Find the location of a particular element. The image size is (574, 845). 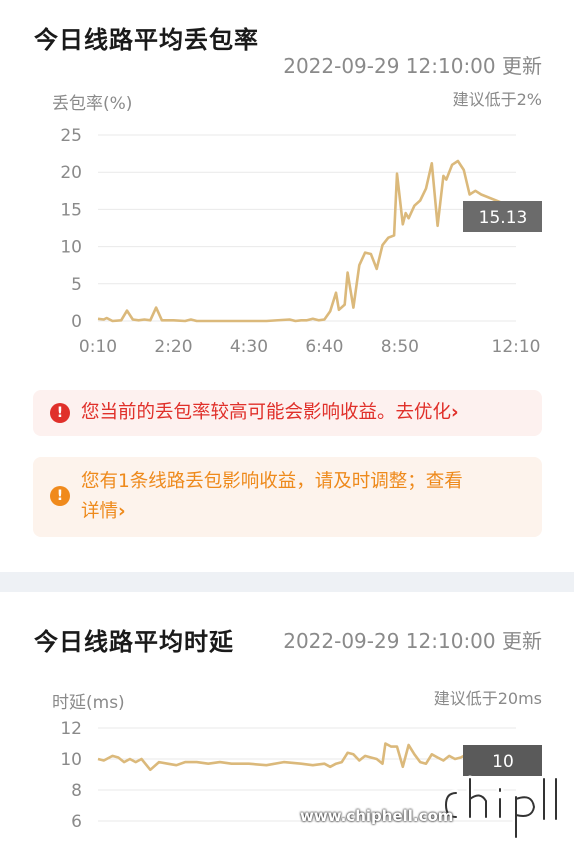

chiphell-logo is located at coordinates (501, 808).